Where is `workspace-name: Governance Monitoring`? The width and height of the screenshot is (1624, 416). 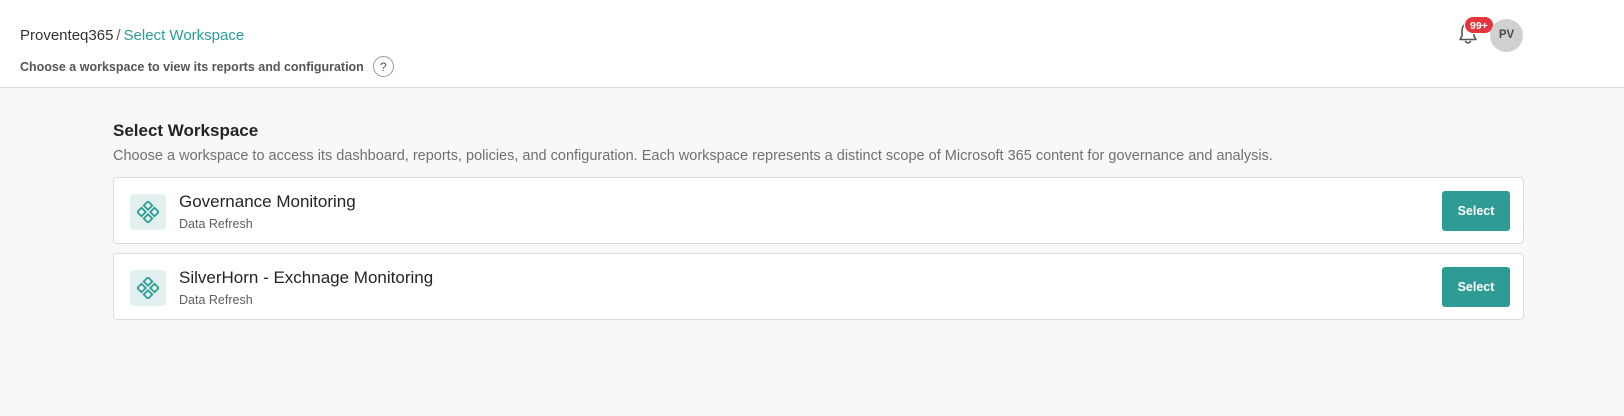 workspace-name: Governance Monitoring is located at coordinates (267, 201).